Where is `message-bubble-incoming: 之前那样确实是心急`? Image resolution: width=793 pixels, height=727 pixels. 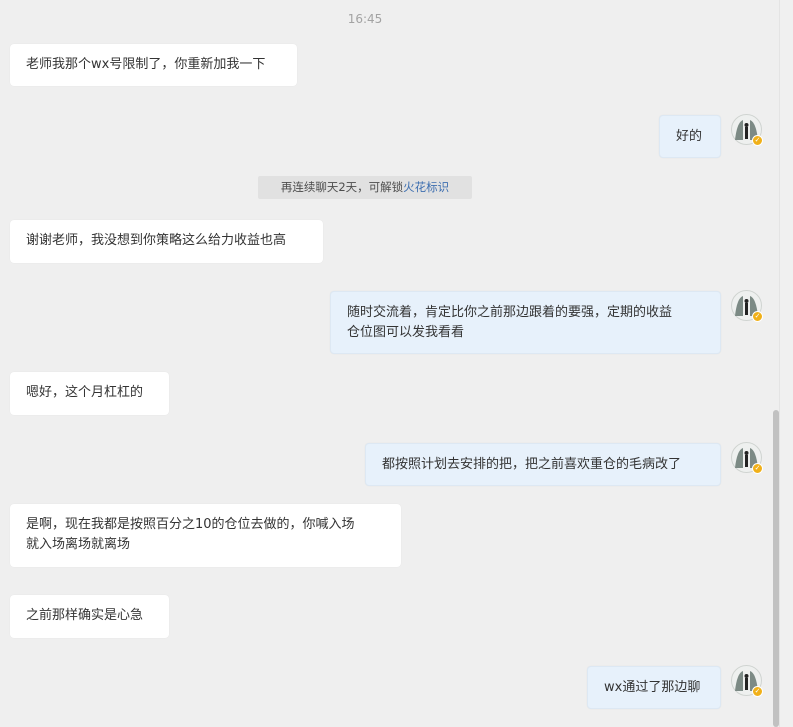
message-bubble-incoming: 之前那样确实是心急 is located at coordinates (89, 616).